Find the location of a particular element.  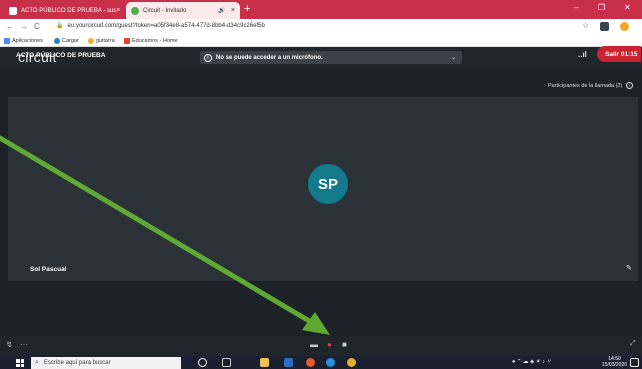

avatar: SP is located at coordinates (328, 184).